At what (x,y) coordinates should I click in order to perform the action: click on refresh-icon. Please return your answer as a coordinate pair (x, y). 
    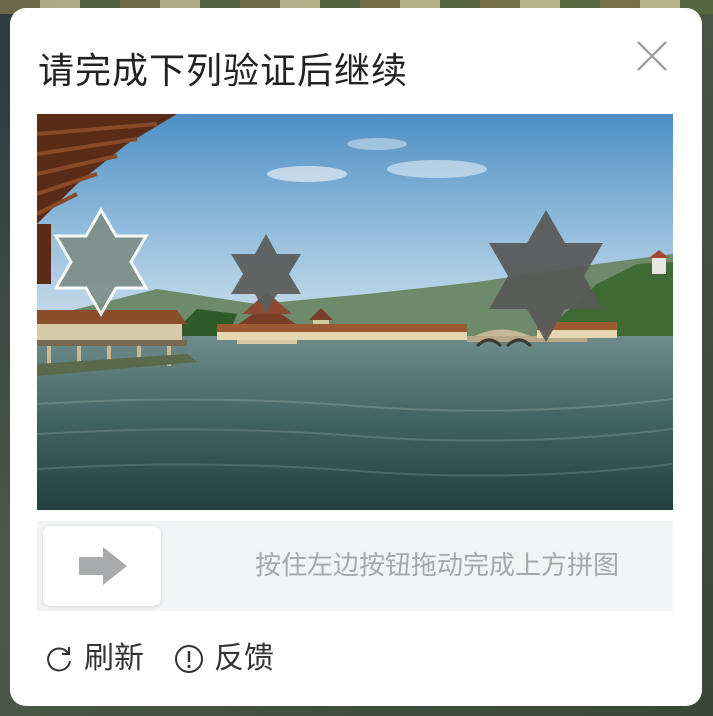
    Looking at the image, I should click on (59, 659).